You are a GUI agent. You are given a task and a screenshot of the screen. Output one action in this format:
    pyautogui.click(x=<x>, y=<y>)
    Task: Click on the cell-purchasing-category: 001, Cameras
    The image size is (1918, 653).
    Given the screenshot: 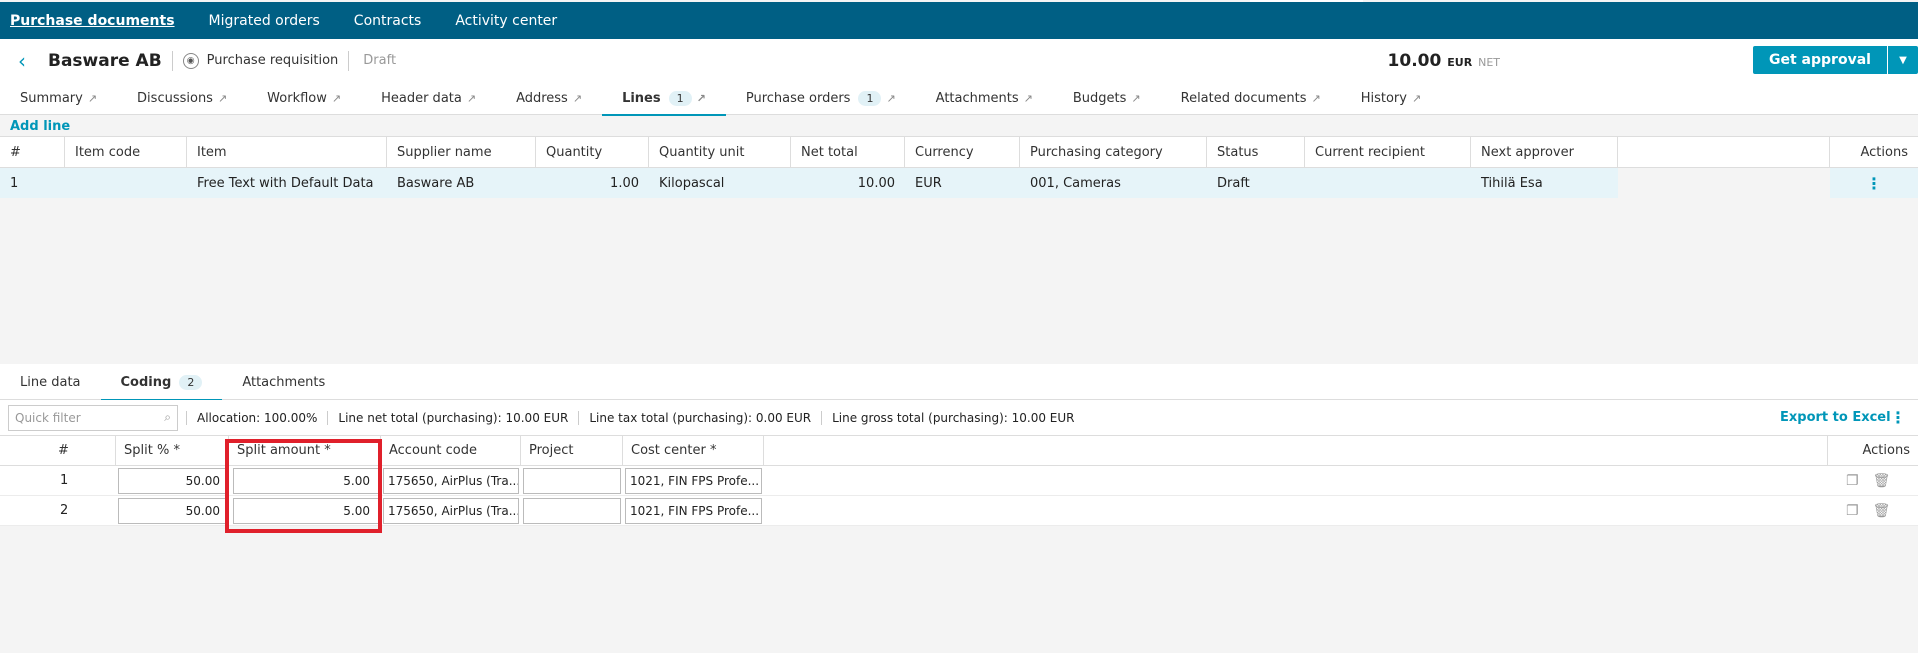 What is the action you would take?
    pyautogui.click(x=1075, y=183)
    